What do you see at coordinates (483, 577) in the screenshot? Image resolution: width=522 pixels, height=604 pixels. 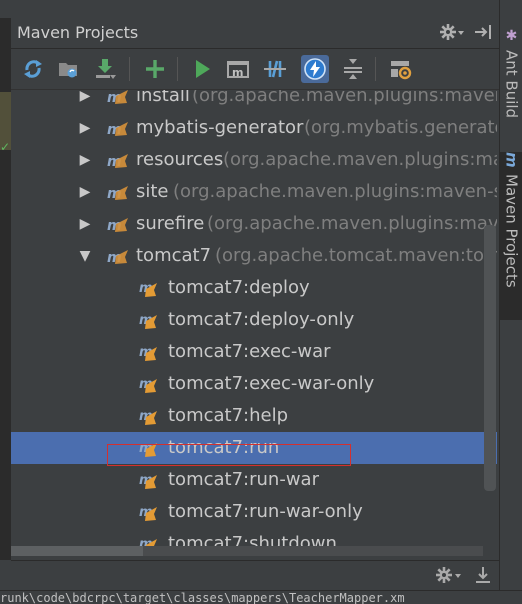 I see `minimize-download-icon` at bounding box center [483, 577].